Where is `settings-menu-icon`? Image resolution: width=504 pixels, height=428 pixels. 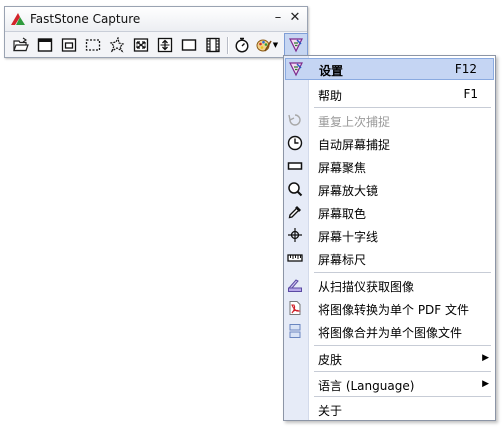 settings-menu-icon is located at coordinates (296, 45).